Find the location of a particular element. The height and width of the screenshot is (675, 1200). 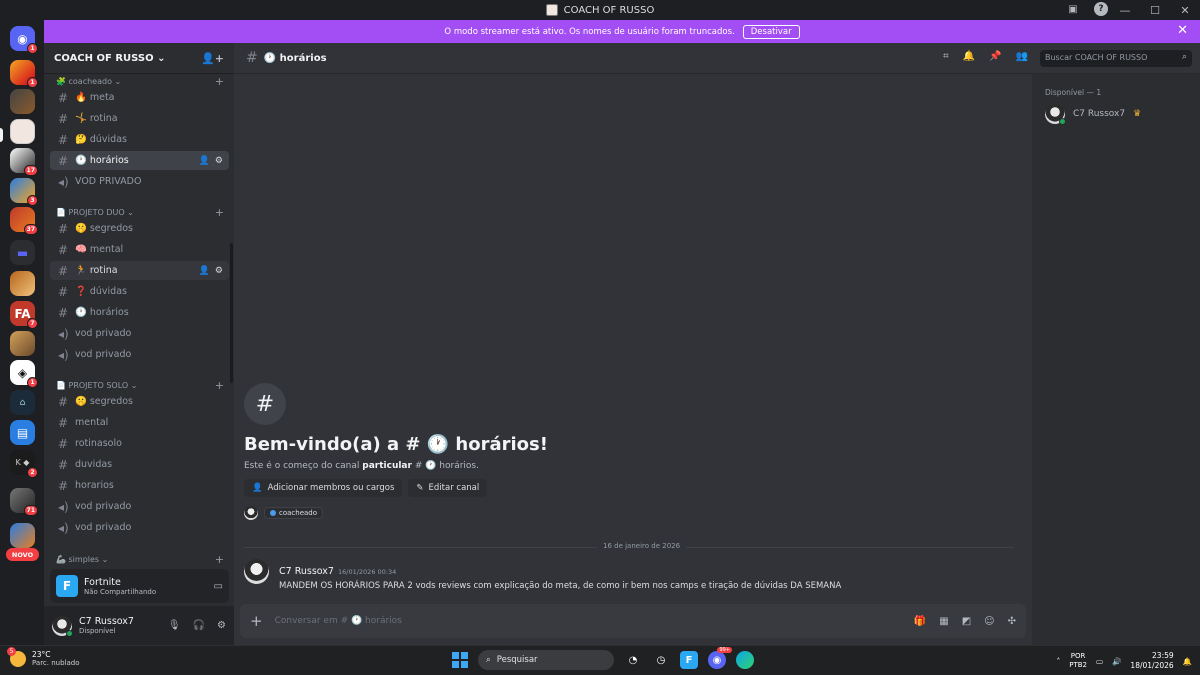

minimize-button: — is located at coordinates (1125, 10).